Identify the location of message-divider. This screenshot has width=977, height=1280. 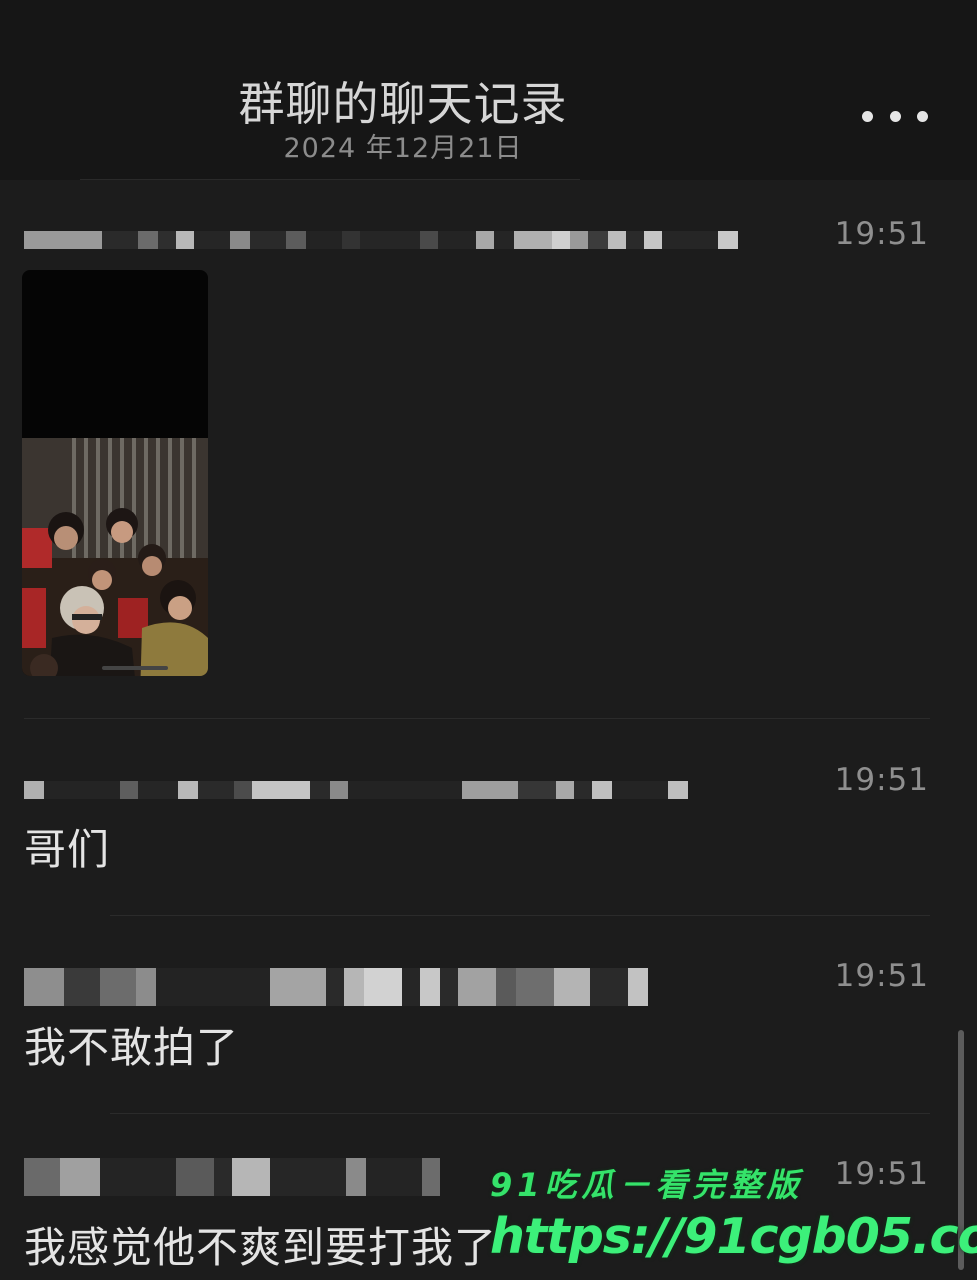
(477, 718).